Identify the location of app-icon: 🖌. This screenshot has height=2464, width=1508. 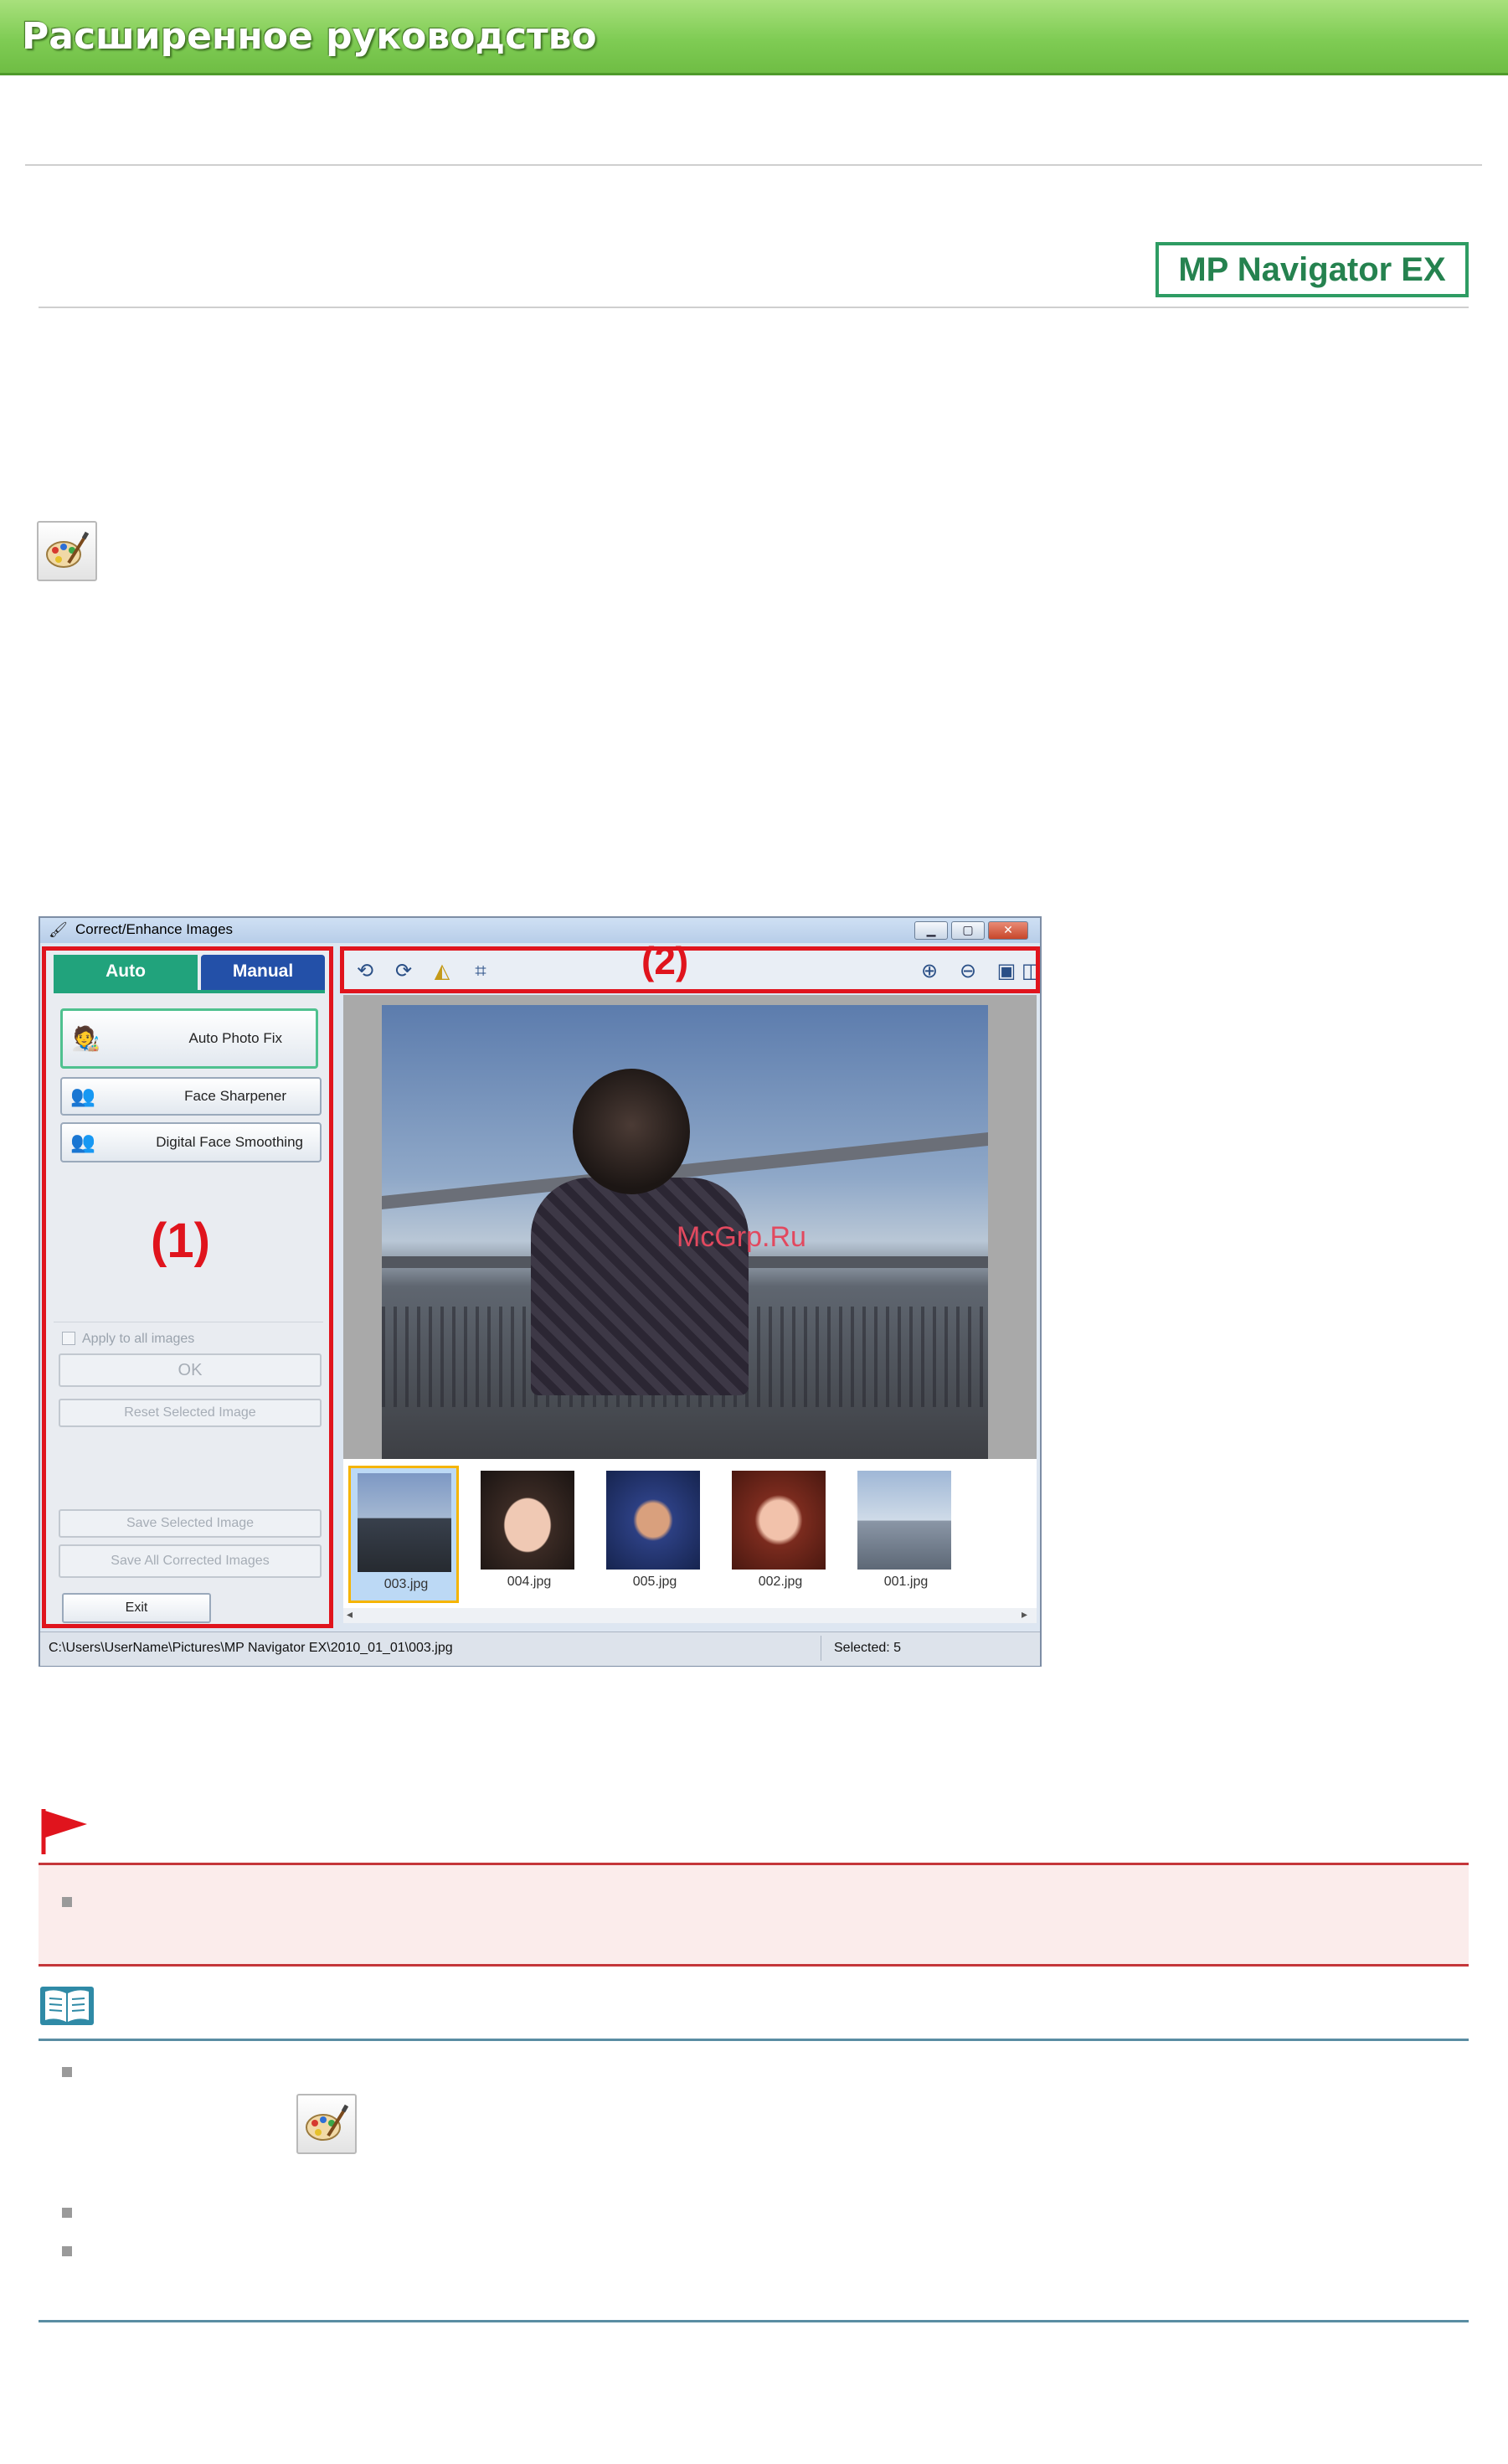
(58, 930).